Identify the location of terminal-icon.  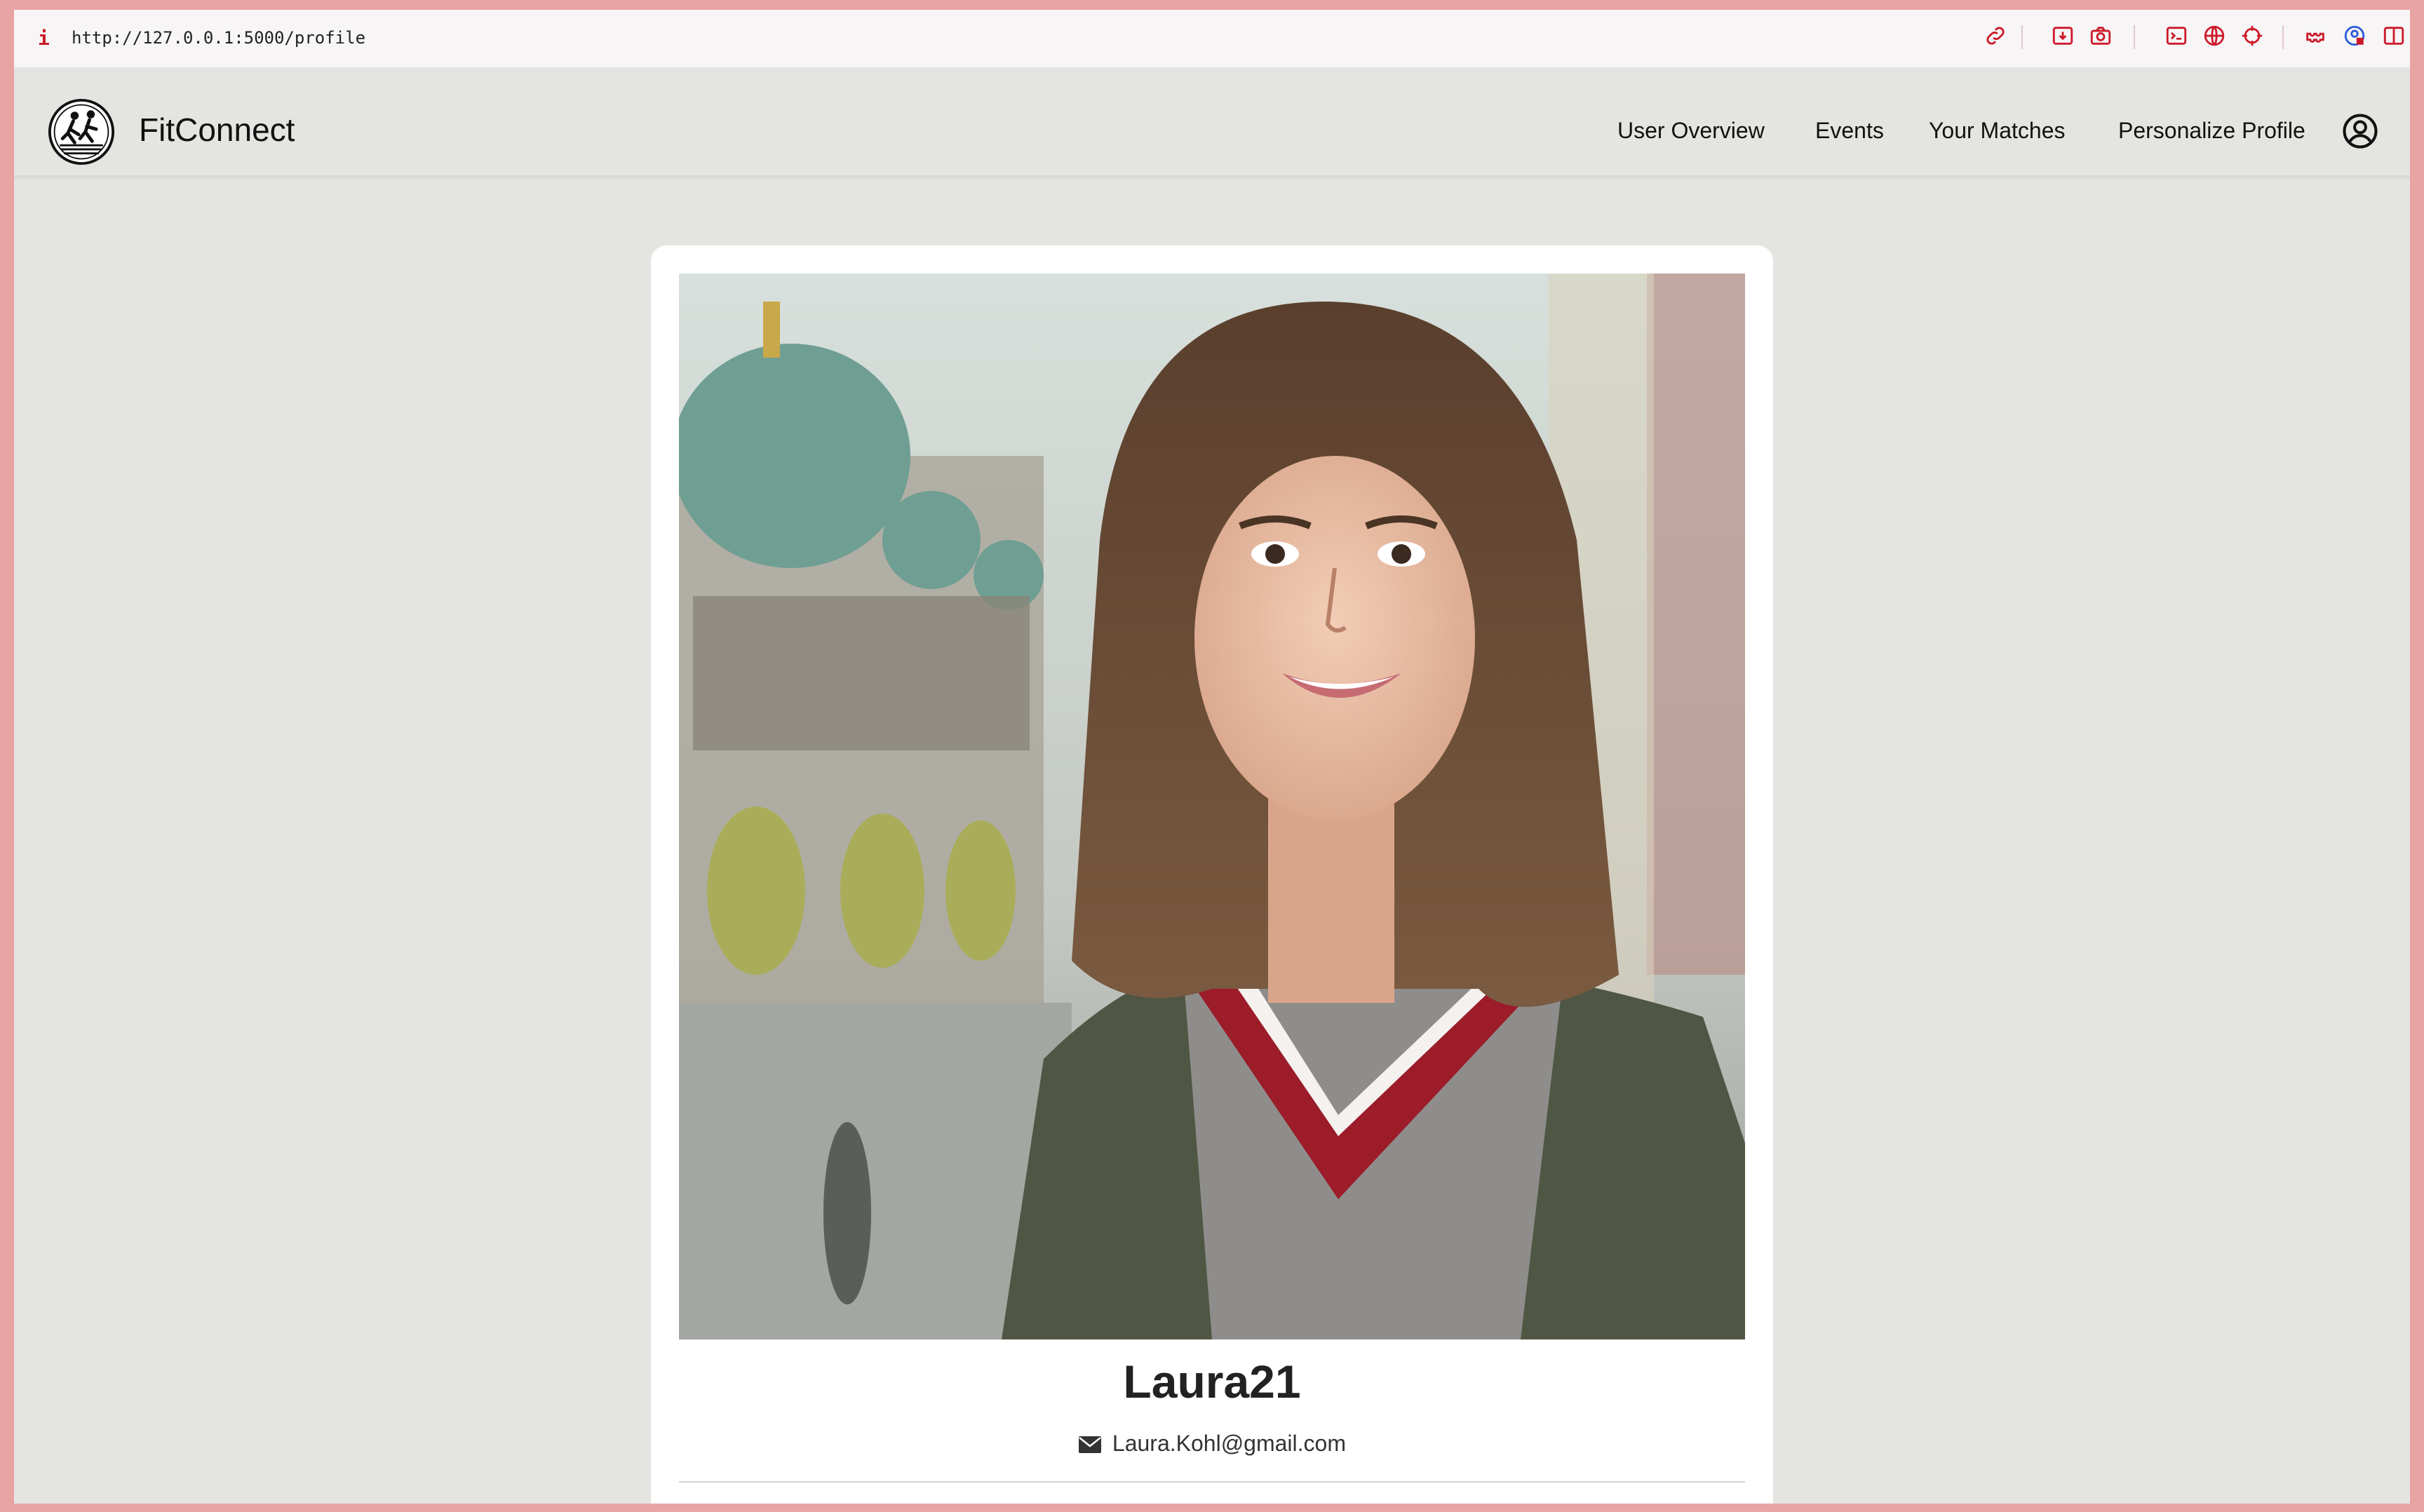
(2176, 36).